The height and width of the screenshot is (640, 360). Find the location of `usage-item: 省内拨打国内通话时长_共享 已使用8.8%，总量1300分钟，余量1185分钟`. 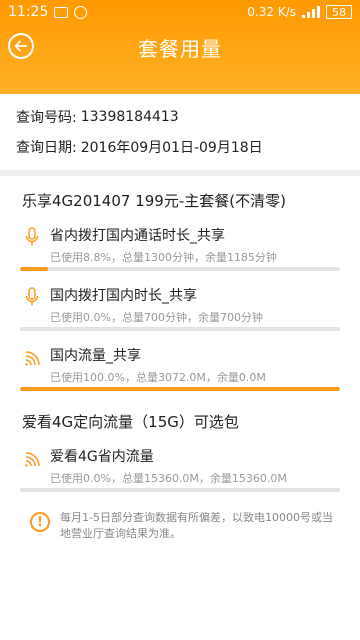

usage-item: 省内拨打国内通话时长_共享 已使用8.8%，总量1300分钟，余量1185分钟 is located at coordinates (180, 241).